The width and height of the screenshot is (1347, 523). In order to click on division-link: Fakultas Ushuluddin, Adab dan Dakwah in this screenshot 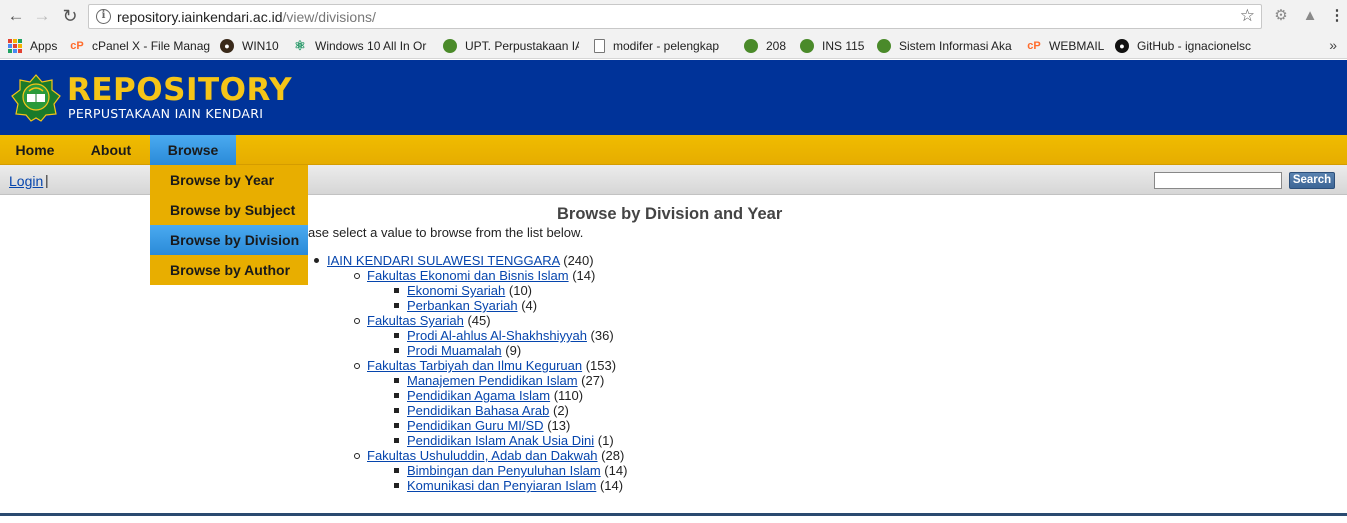, I will do `click(482, 455)`.